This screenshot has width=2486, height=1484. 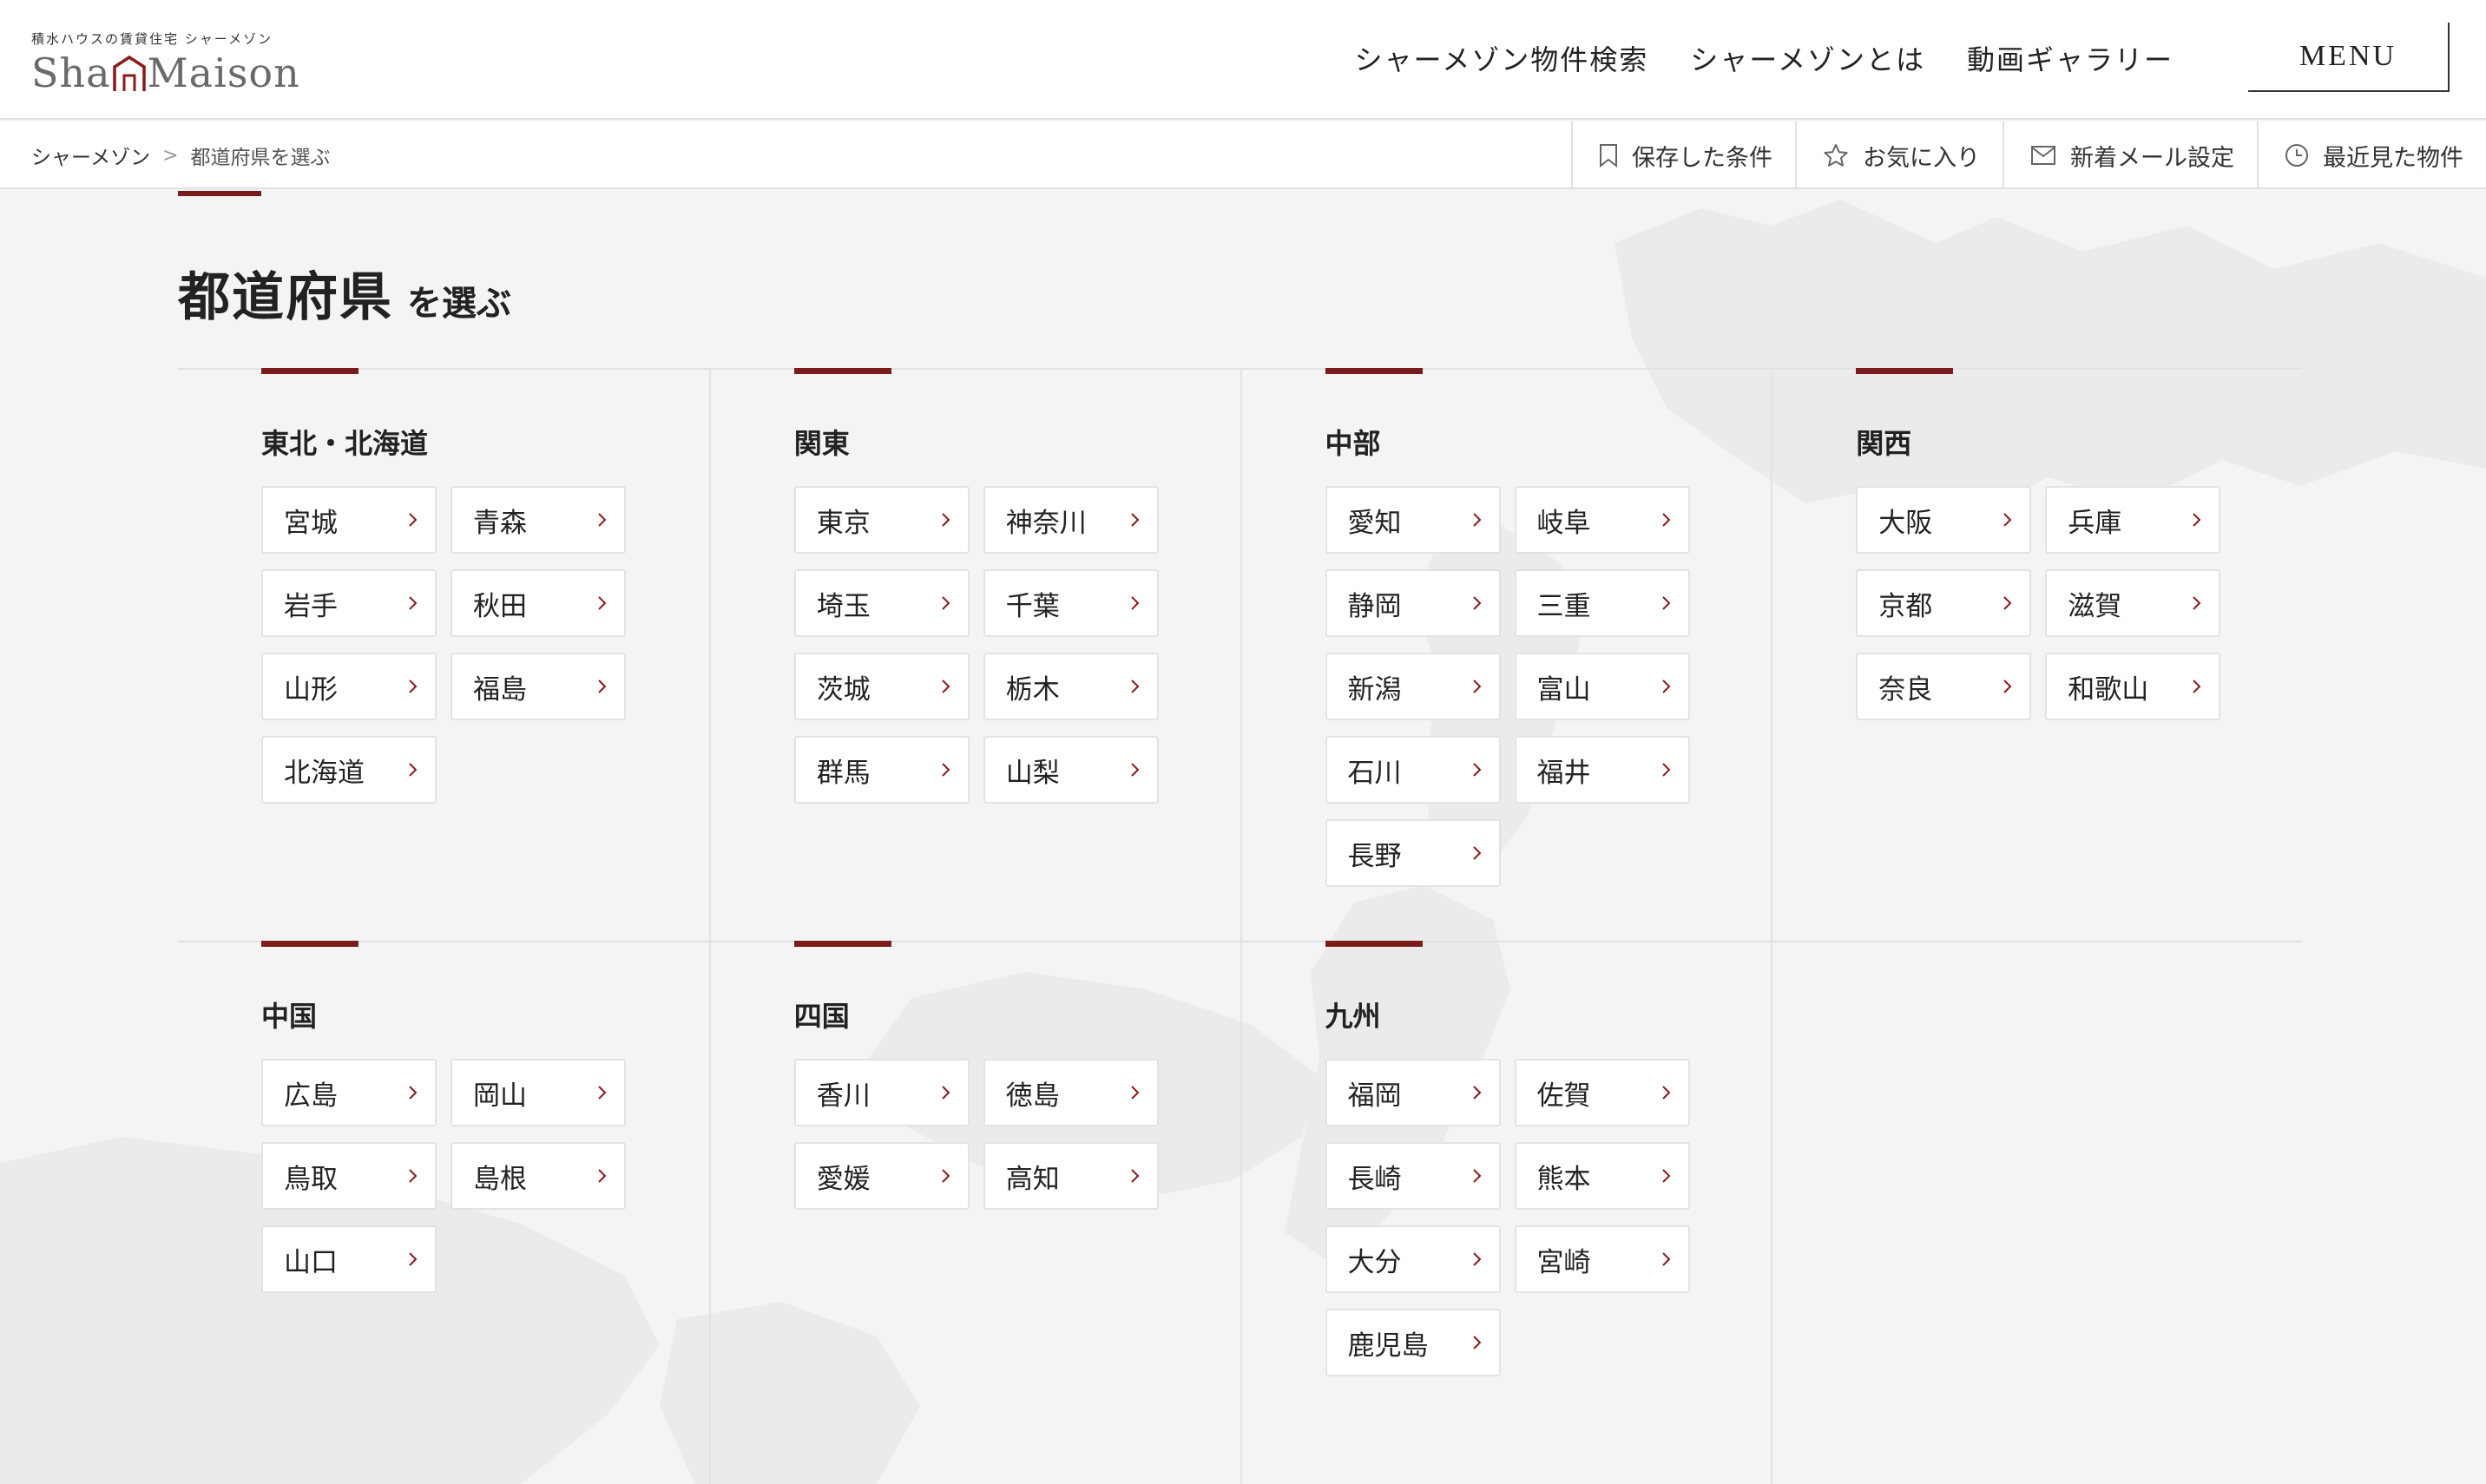 I want to click on prefecture-button-osaka: 大阪, so click(x=1944, y=520).